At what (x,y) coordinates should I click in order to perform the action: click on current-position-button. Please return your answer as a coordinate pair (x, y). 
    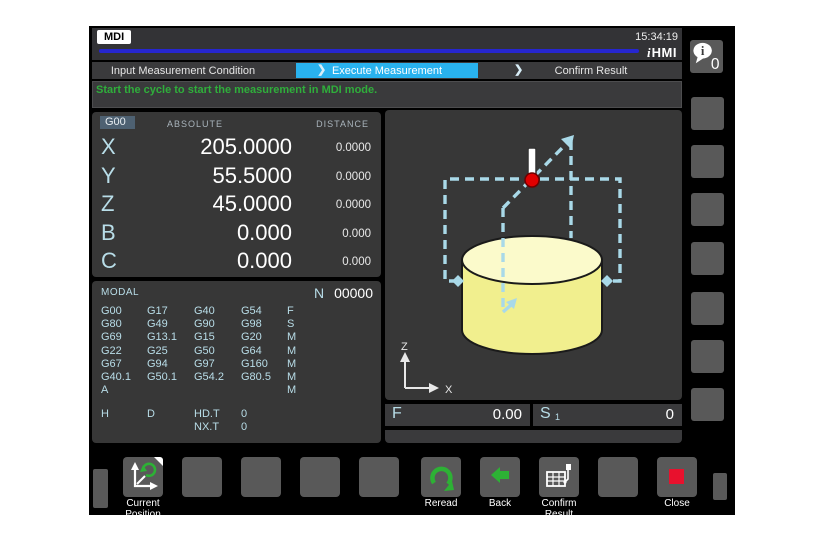
    Looking at the image, I should click on (143, 477).